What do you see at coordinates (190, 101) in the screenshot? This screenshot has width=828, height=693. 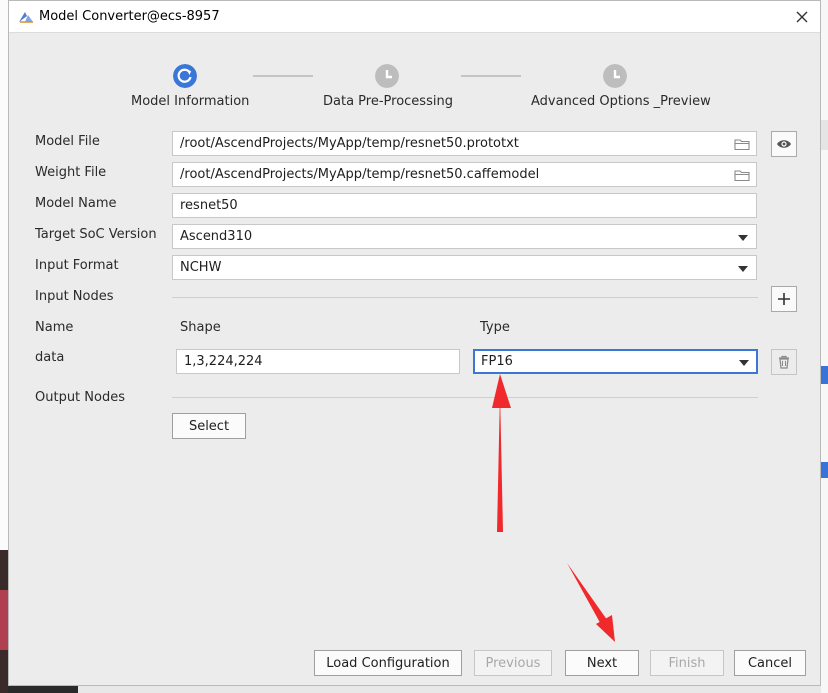 I see `step-label-model-information: Model Information` at bounding box center [190, 101].